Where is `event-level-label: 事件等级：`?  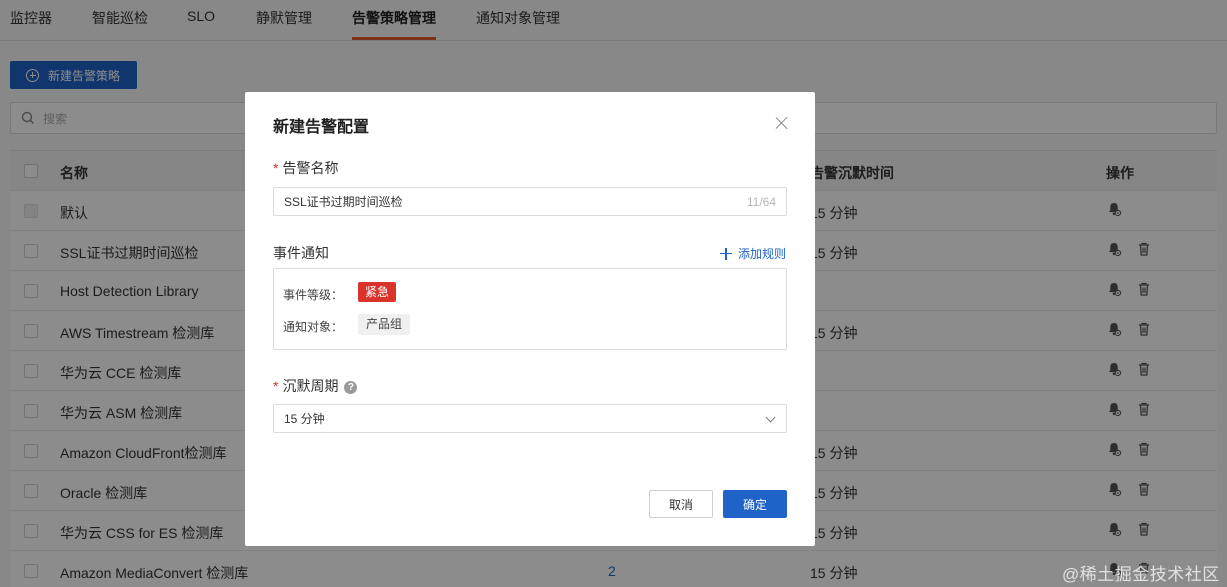
event-level-label: 事件等级： is located at coordinates (313, 295).